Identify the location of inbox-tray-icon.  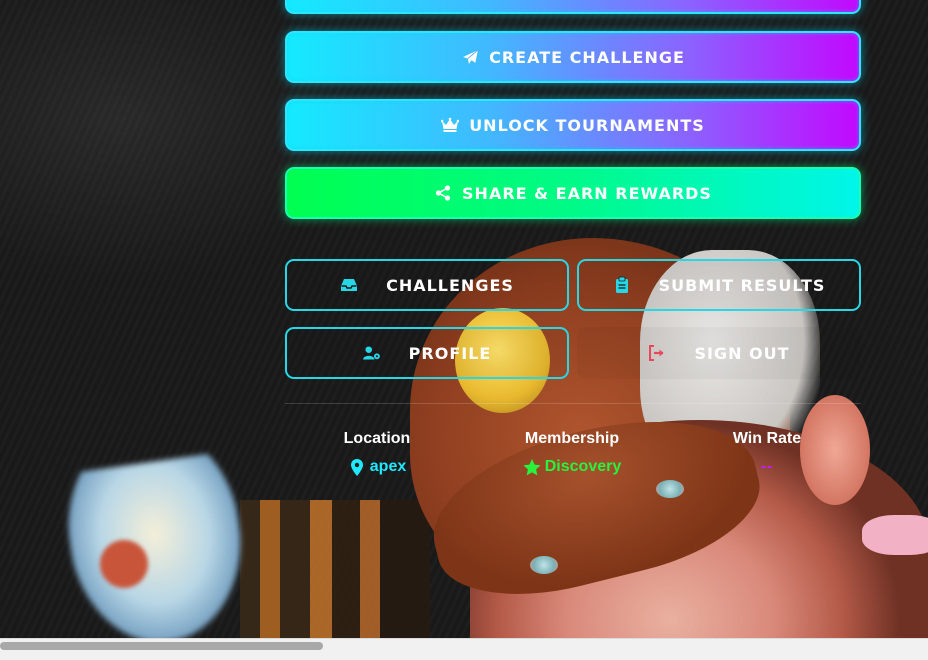
(349, 285).